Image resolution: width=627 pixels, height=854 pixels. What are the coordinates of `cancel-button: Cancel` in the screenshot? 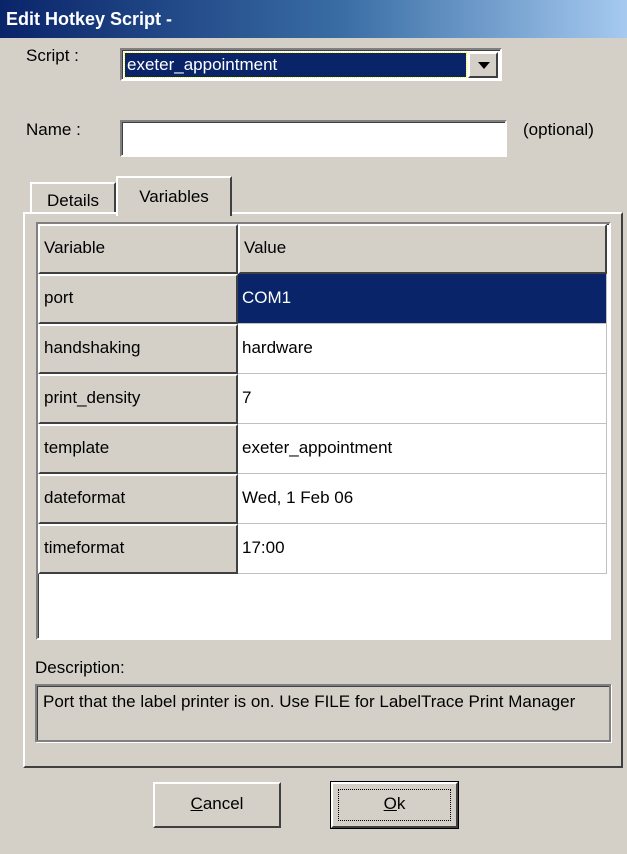 It's located at (217, 805).